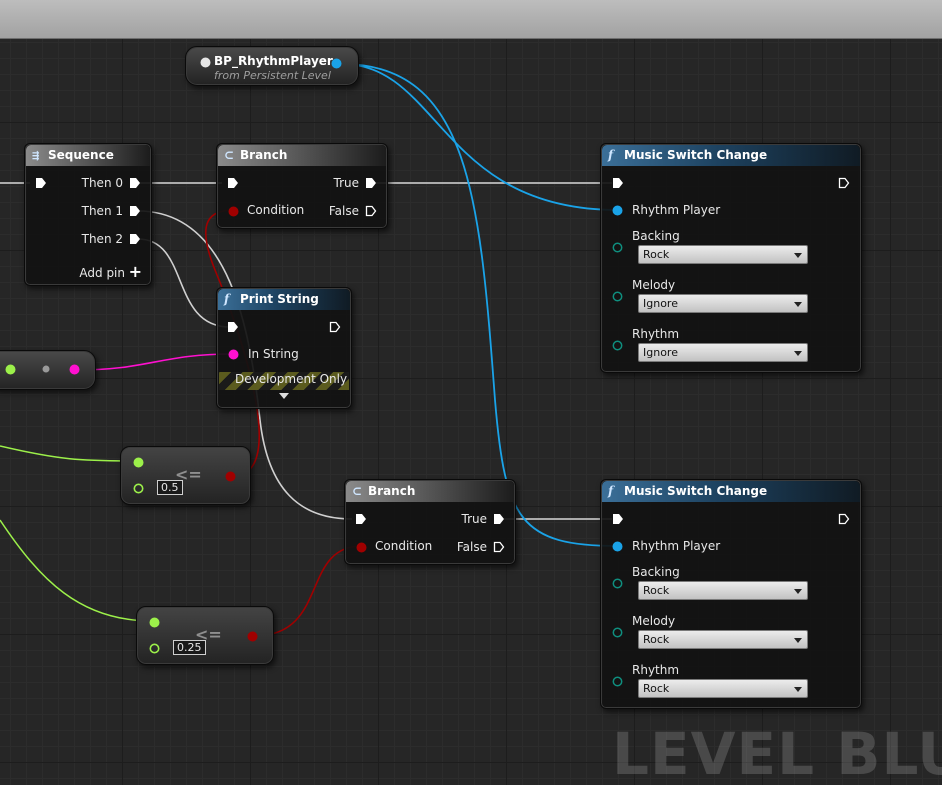 The image size is (942, 785). I want to click on music-top-melody-pin, so click(617, 296).